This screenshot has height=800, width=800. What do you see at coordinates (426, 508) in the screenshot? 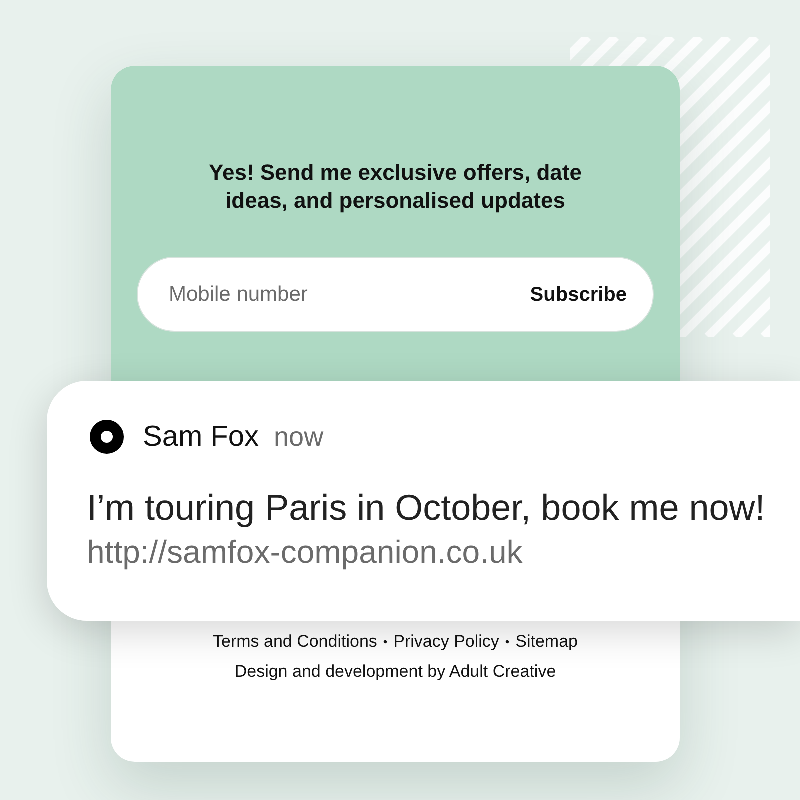
I see `message-text: I’m touring Paris in October, book me now!` at bounding box center [426, 508].